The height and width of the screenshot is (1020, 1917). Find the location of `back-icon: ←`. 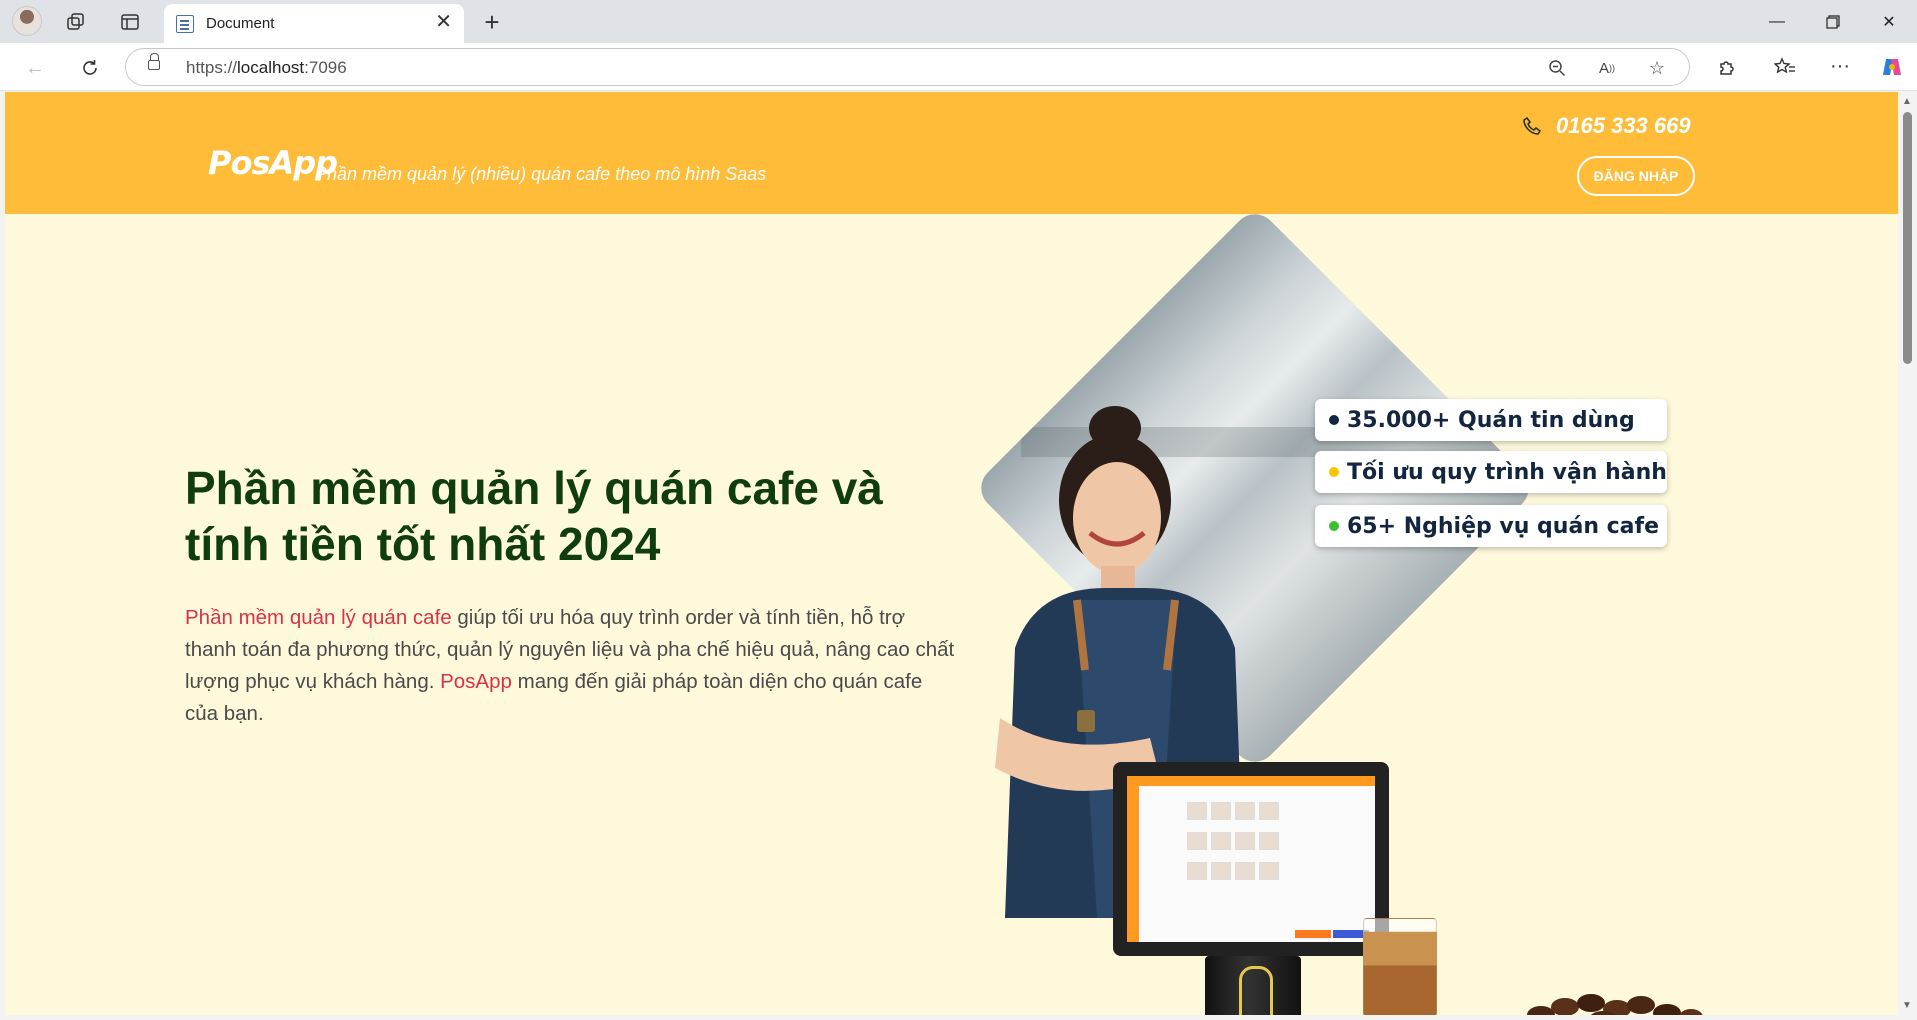

back-icon: ← is located at coordinates (35, 68).